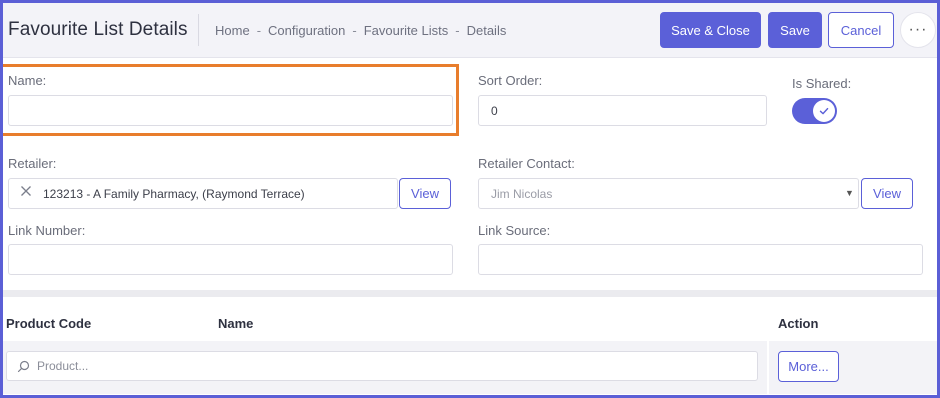 This screenshot has height=398, width=940. Describe the element at coordinates (795, 30) in the screenshot. I see `save-button: Save` at that location.